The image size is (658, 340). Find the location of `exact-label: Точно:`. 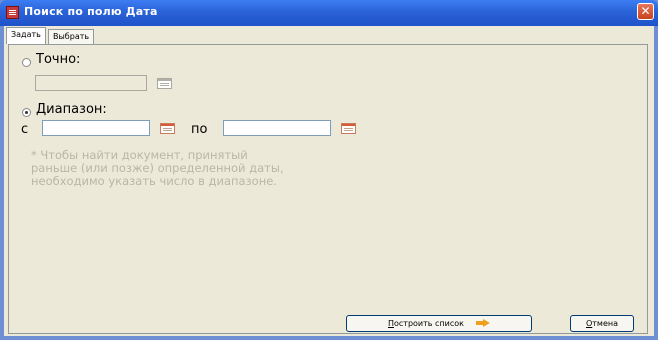

exact-label: Точно: is located at coordinates (58, 59).